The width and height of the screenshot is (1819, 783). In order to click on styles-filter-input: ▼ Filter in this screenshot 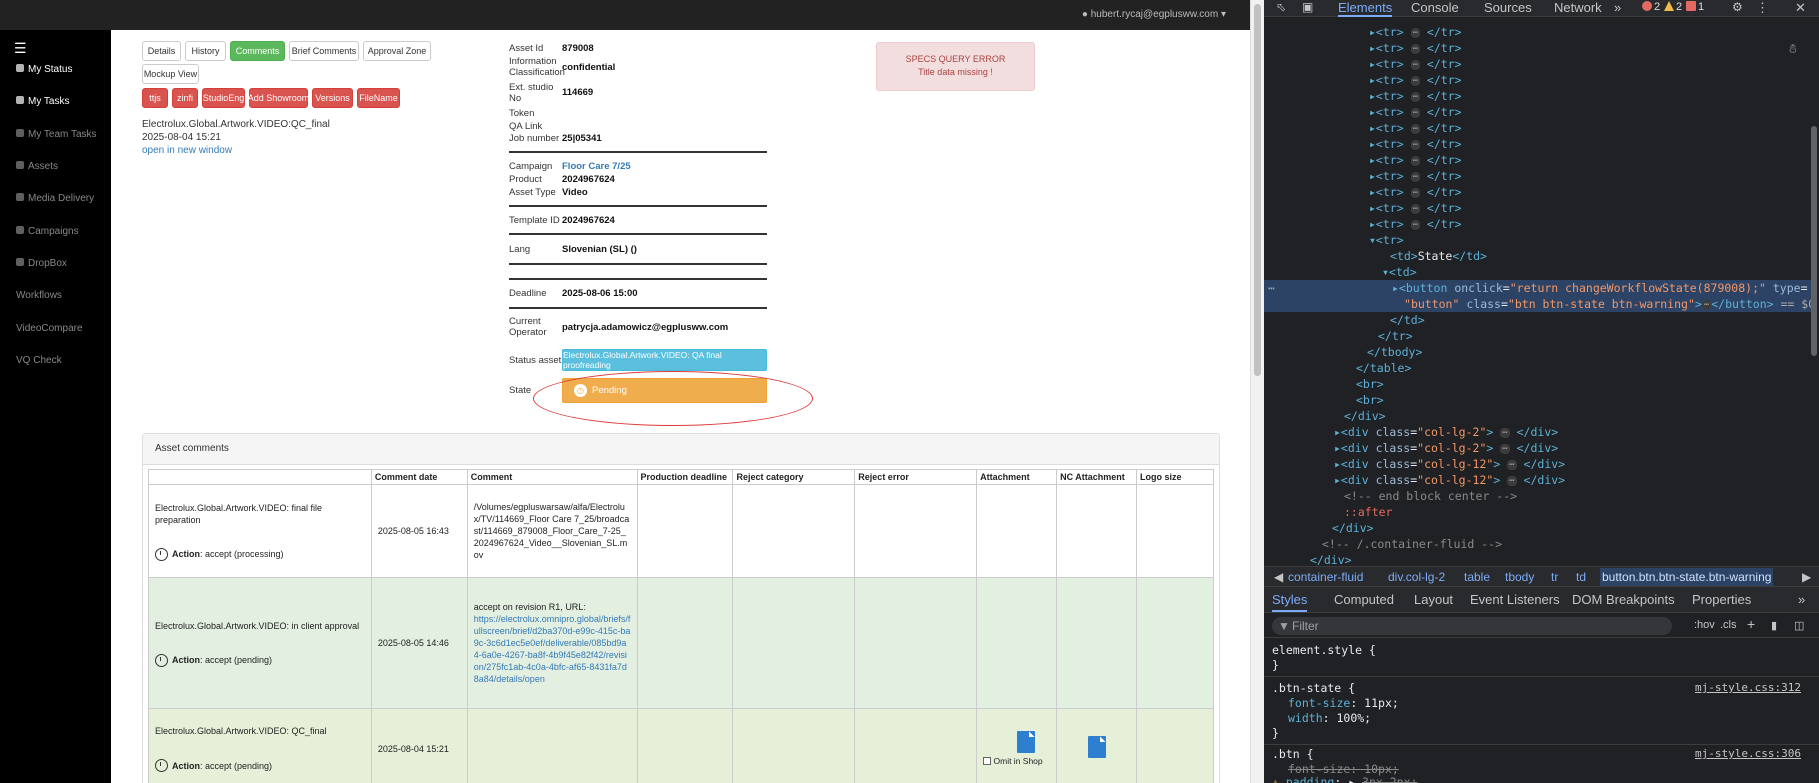, I will do `click(1472, 626)`.